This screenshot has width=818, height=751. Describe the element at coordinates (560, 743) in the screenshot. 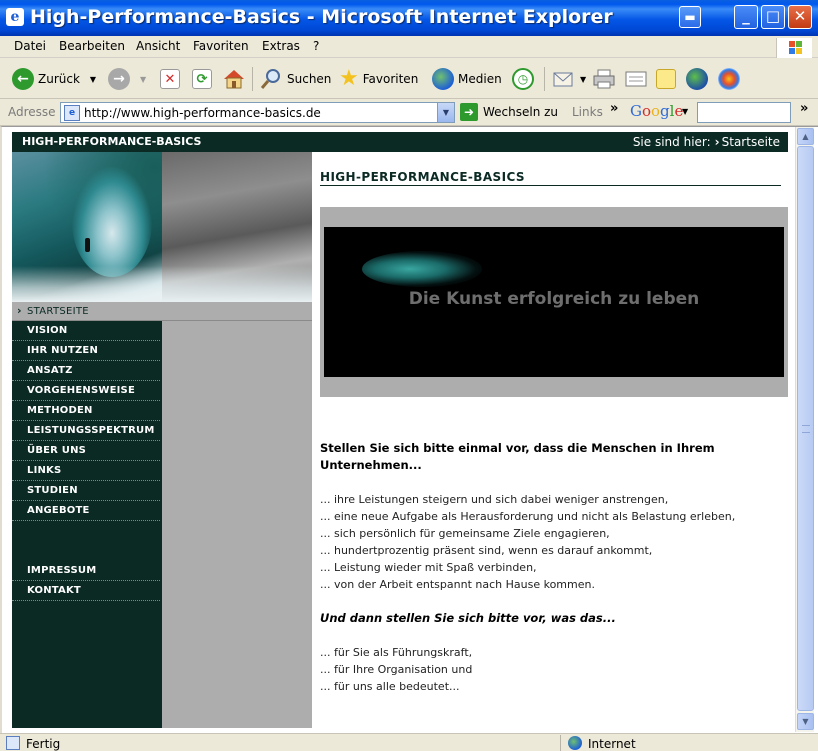

I see `status-separator` at that location.